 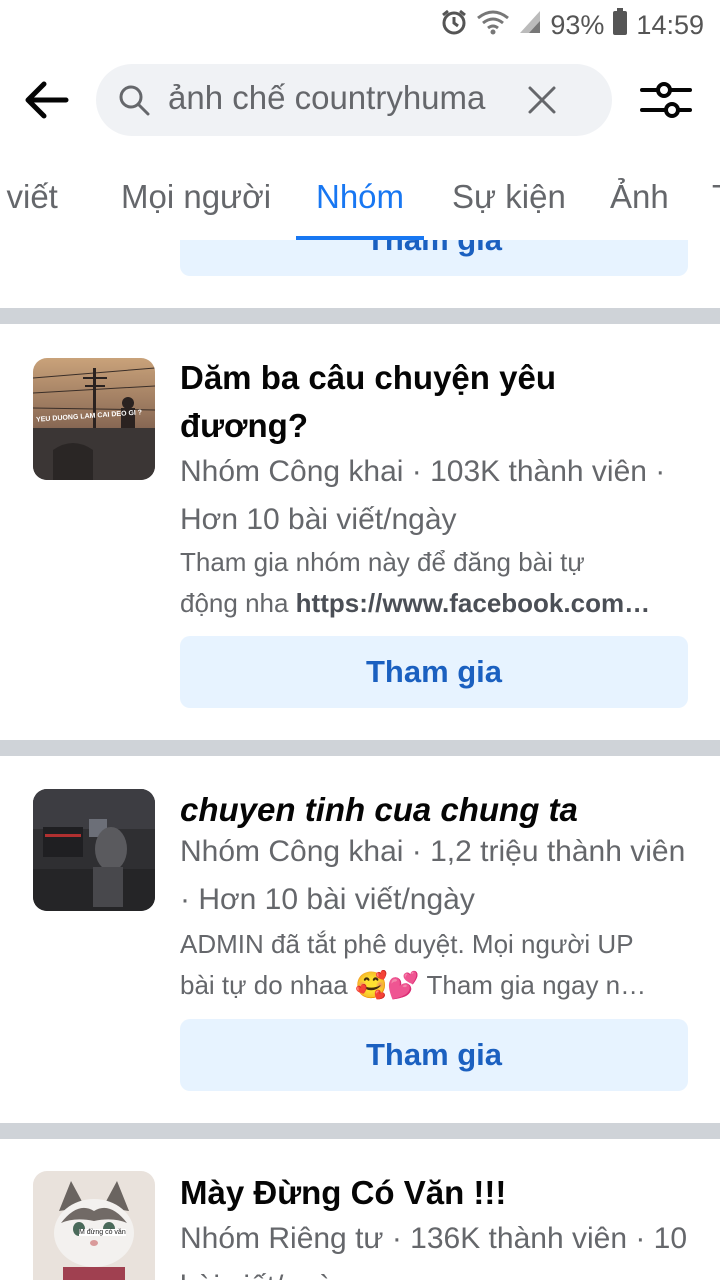 What do you see at coordinates (196, 197) in the screenshot?
I see `tab-people: Mọi người` at bounding box center [196, 197].